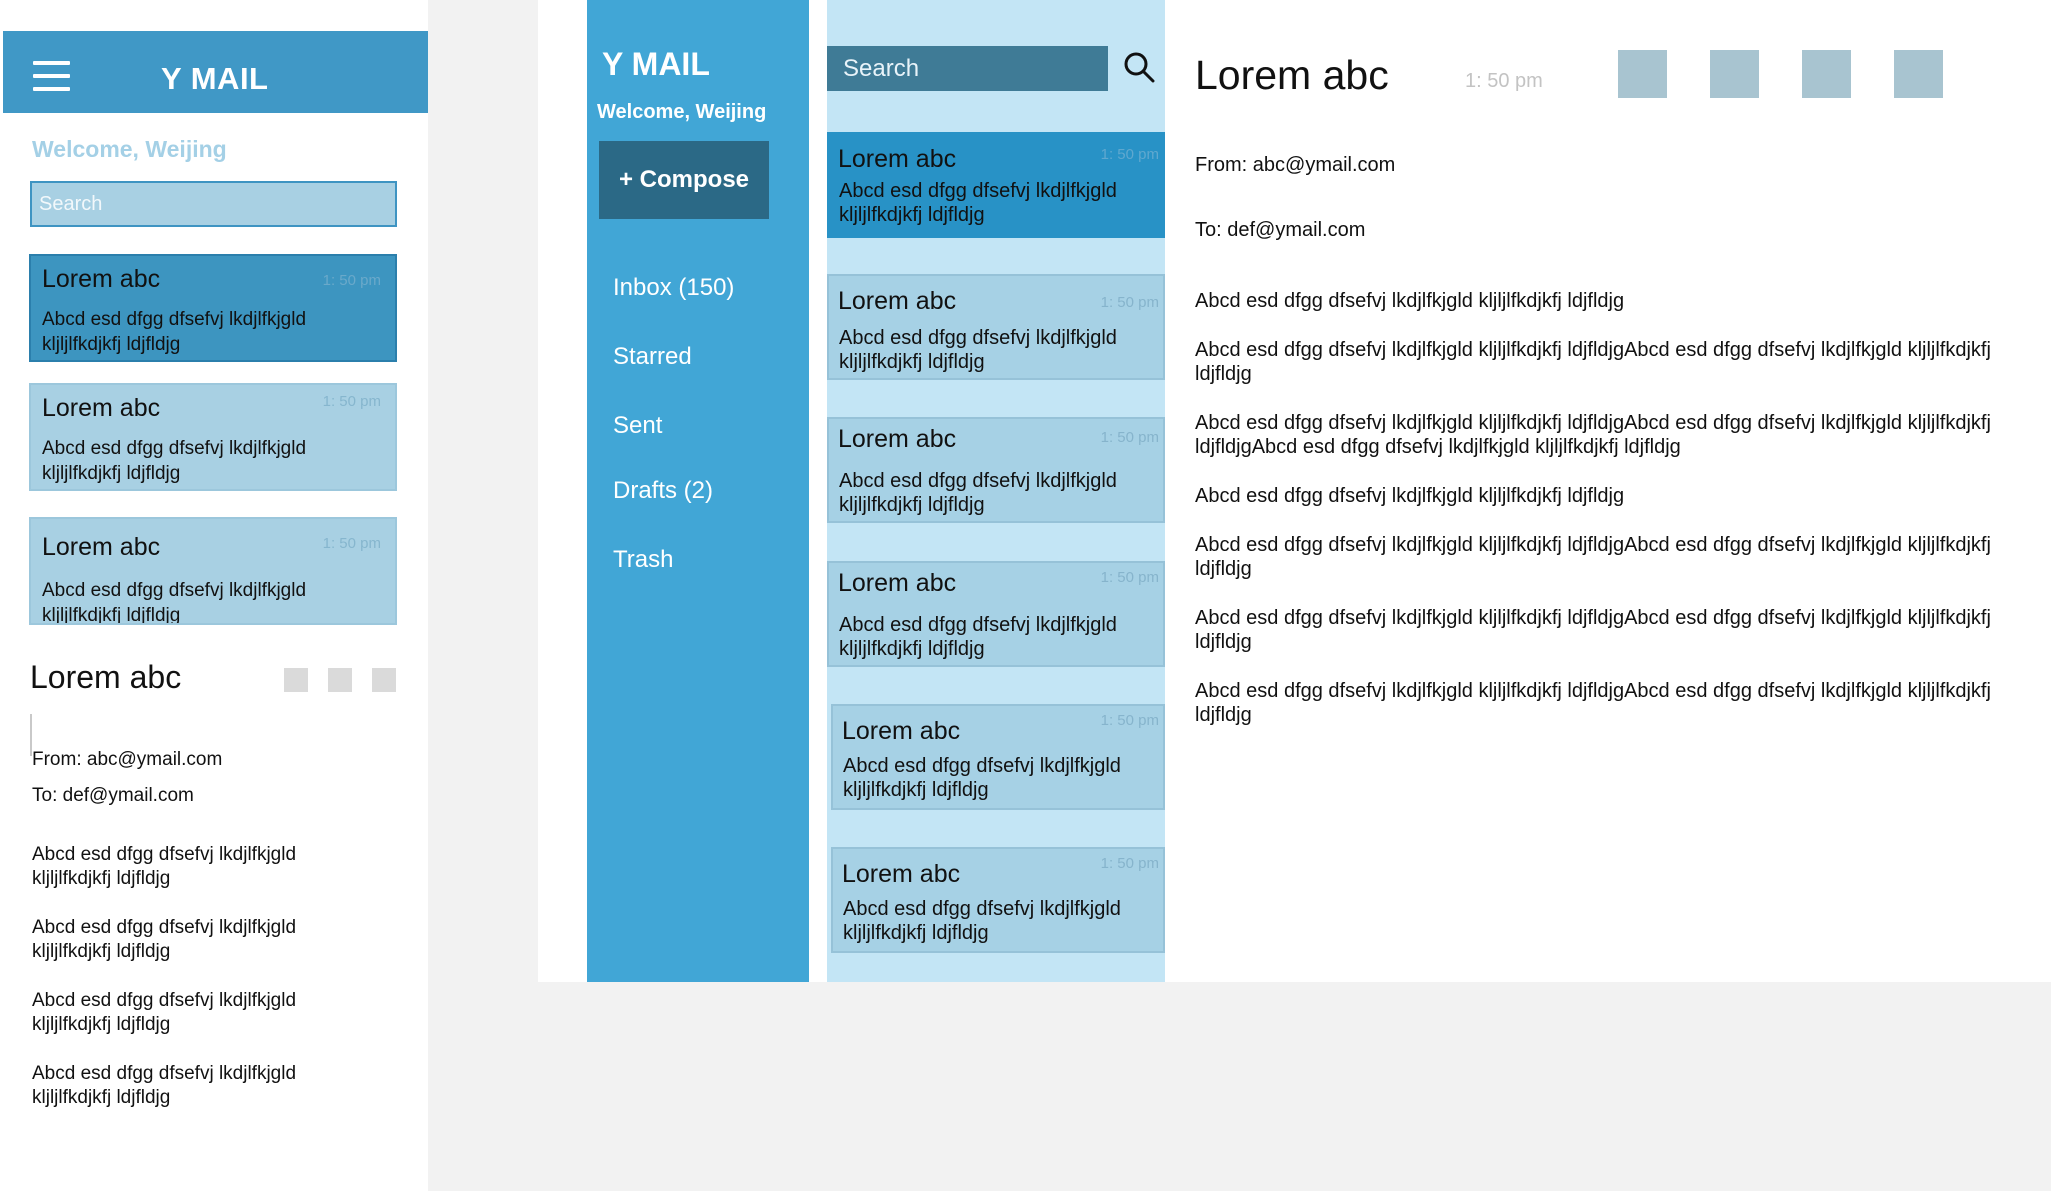 This screenshot has height=1191, width=2051. What do you see at coordinates (51, 76) in the screenshot?
I see `hamburger-icon` at bounding box center [51, 76].